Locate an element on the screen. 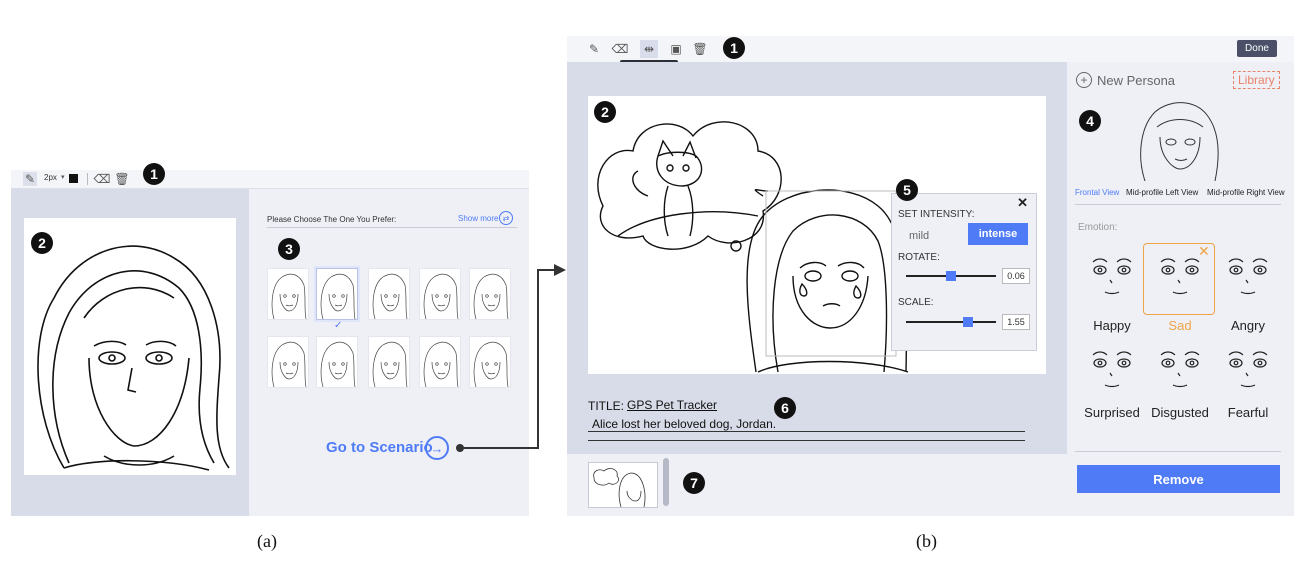  show-more-link: Show more is located at coordinates (478, 218).